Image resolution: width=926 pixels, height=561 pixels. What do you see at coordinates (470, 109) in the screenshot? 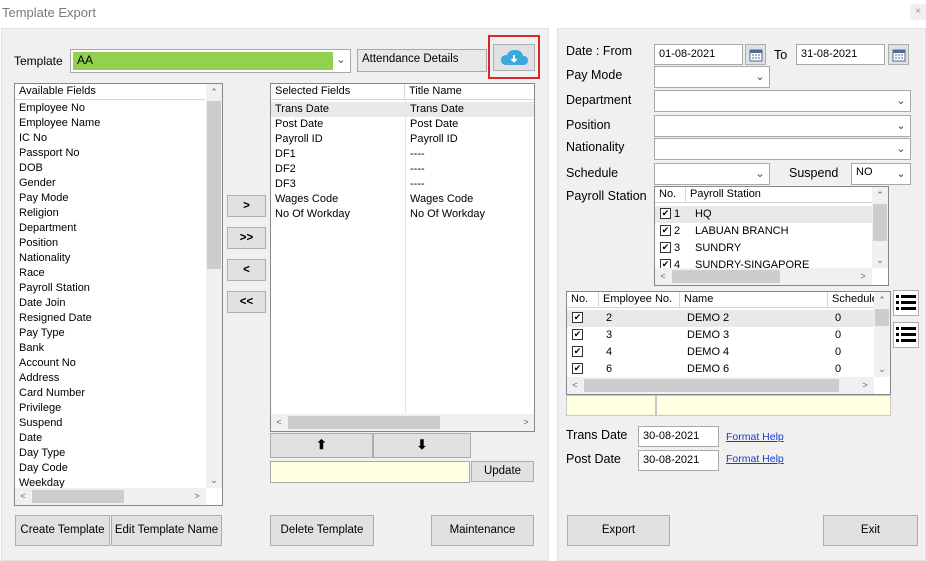
I see `selected-title-name: Trans Date` at bounding box center [470, 109].